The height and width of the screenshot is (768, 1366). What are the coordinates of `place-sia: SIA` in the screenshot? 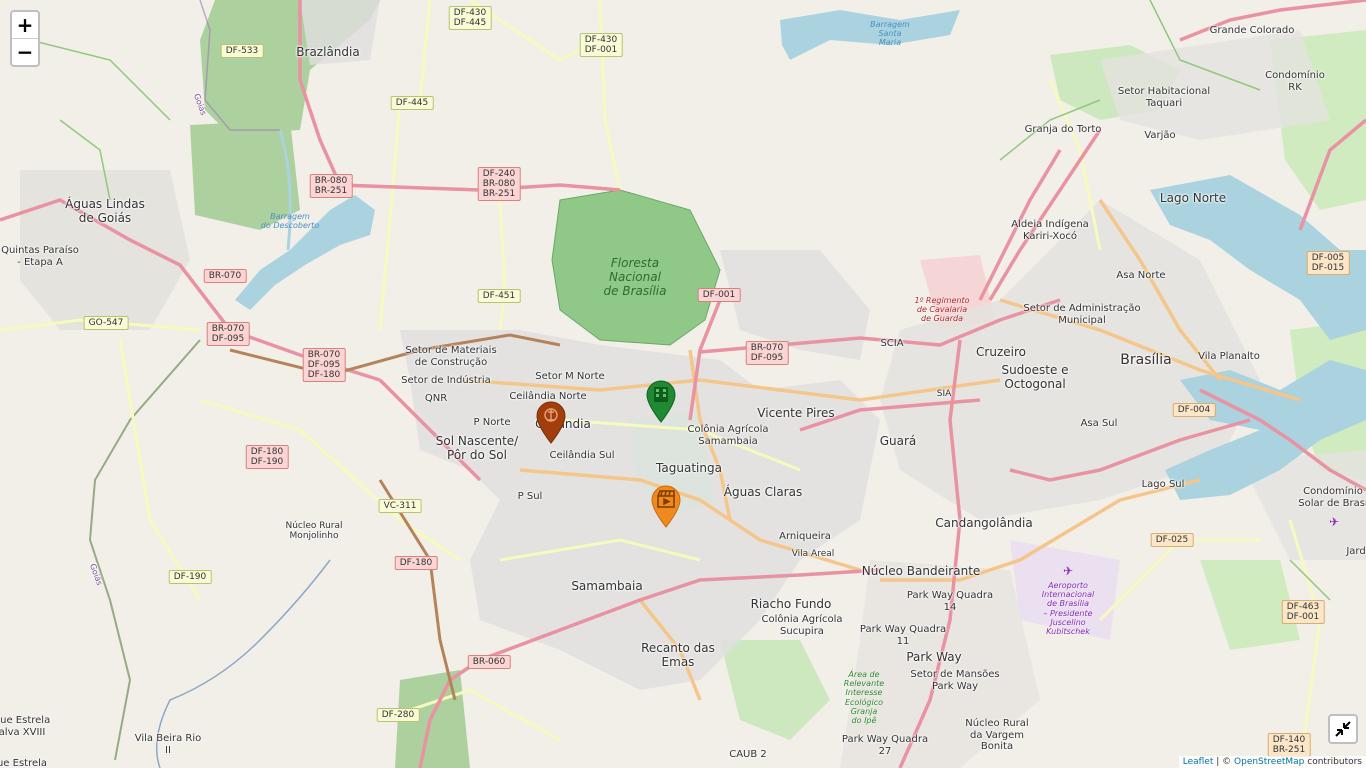 It's located at (944, 394).